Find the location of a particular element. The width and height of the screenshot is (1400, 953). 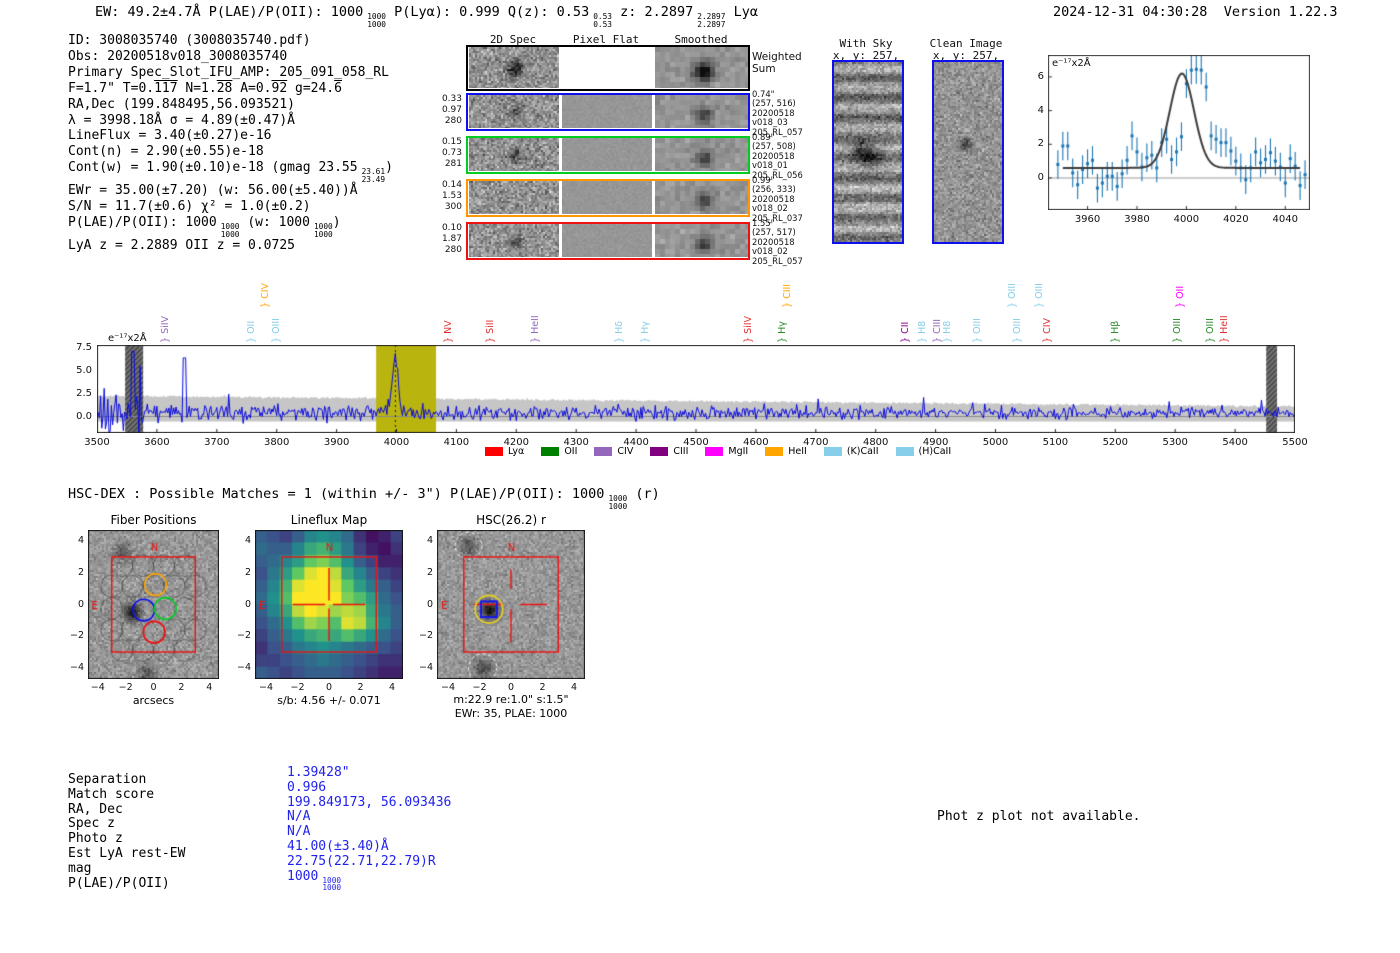

spec2d-row-left-labels: 0.14 1.53 300 is located at coordinates (451, 196).